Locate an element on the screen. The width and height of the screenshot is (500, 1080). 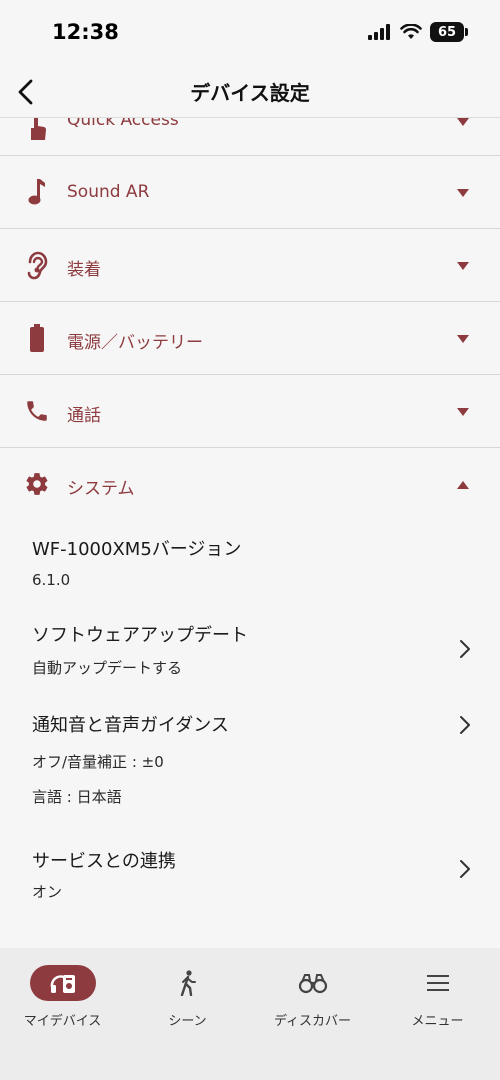
status-bar: 12:38 65 is located at coordinates (250, 33).